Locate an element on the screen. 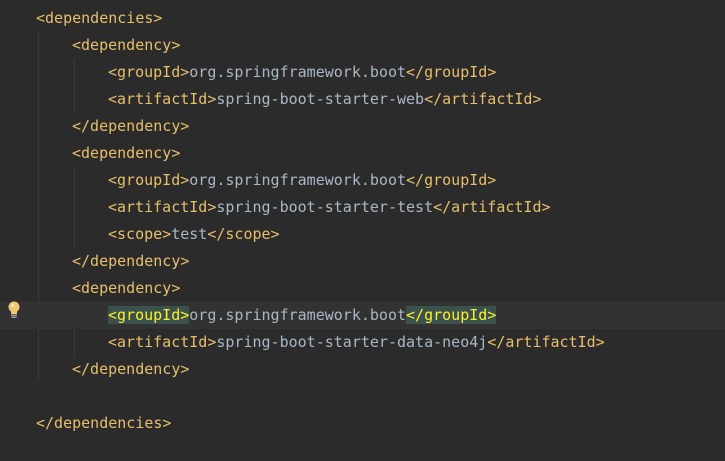 The image size is (725, 461). code-line-content: <scope>test</scope> is located at coordinates (194, 234).